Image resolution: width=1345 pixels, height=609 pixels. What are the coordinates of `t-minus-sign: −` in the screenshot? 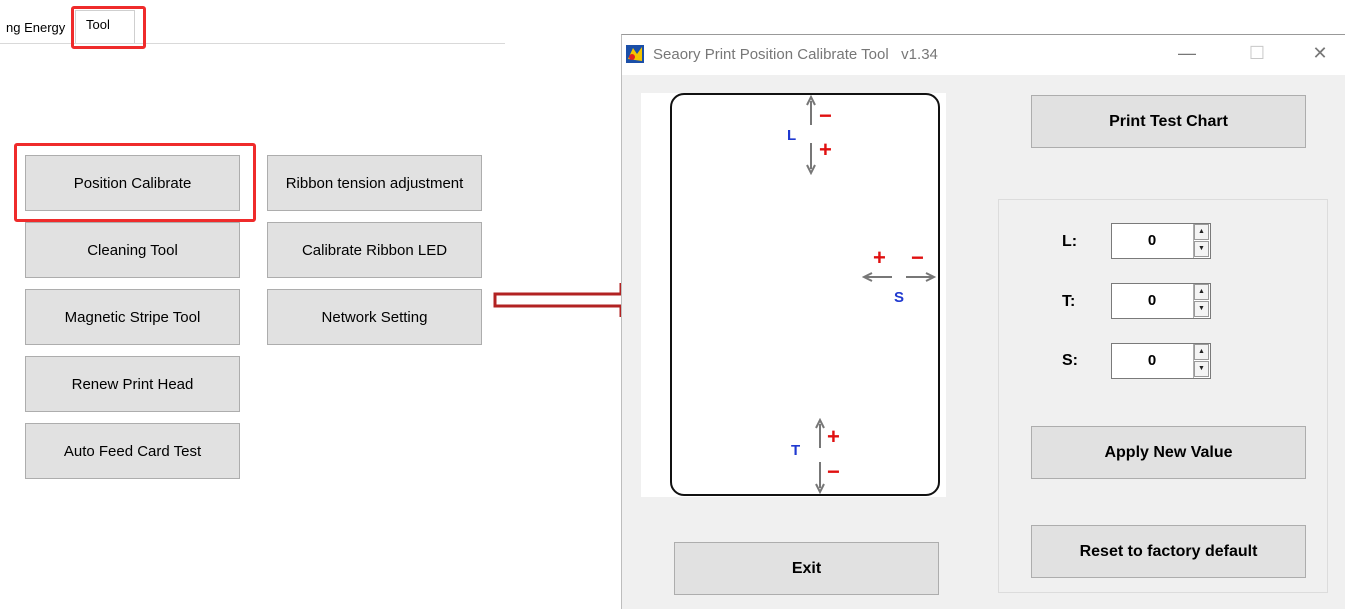 It's located at (833, 471).